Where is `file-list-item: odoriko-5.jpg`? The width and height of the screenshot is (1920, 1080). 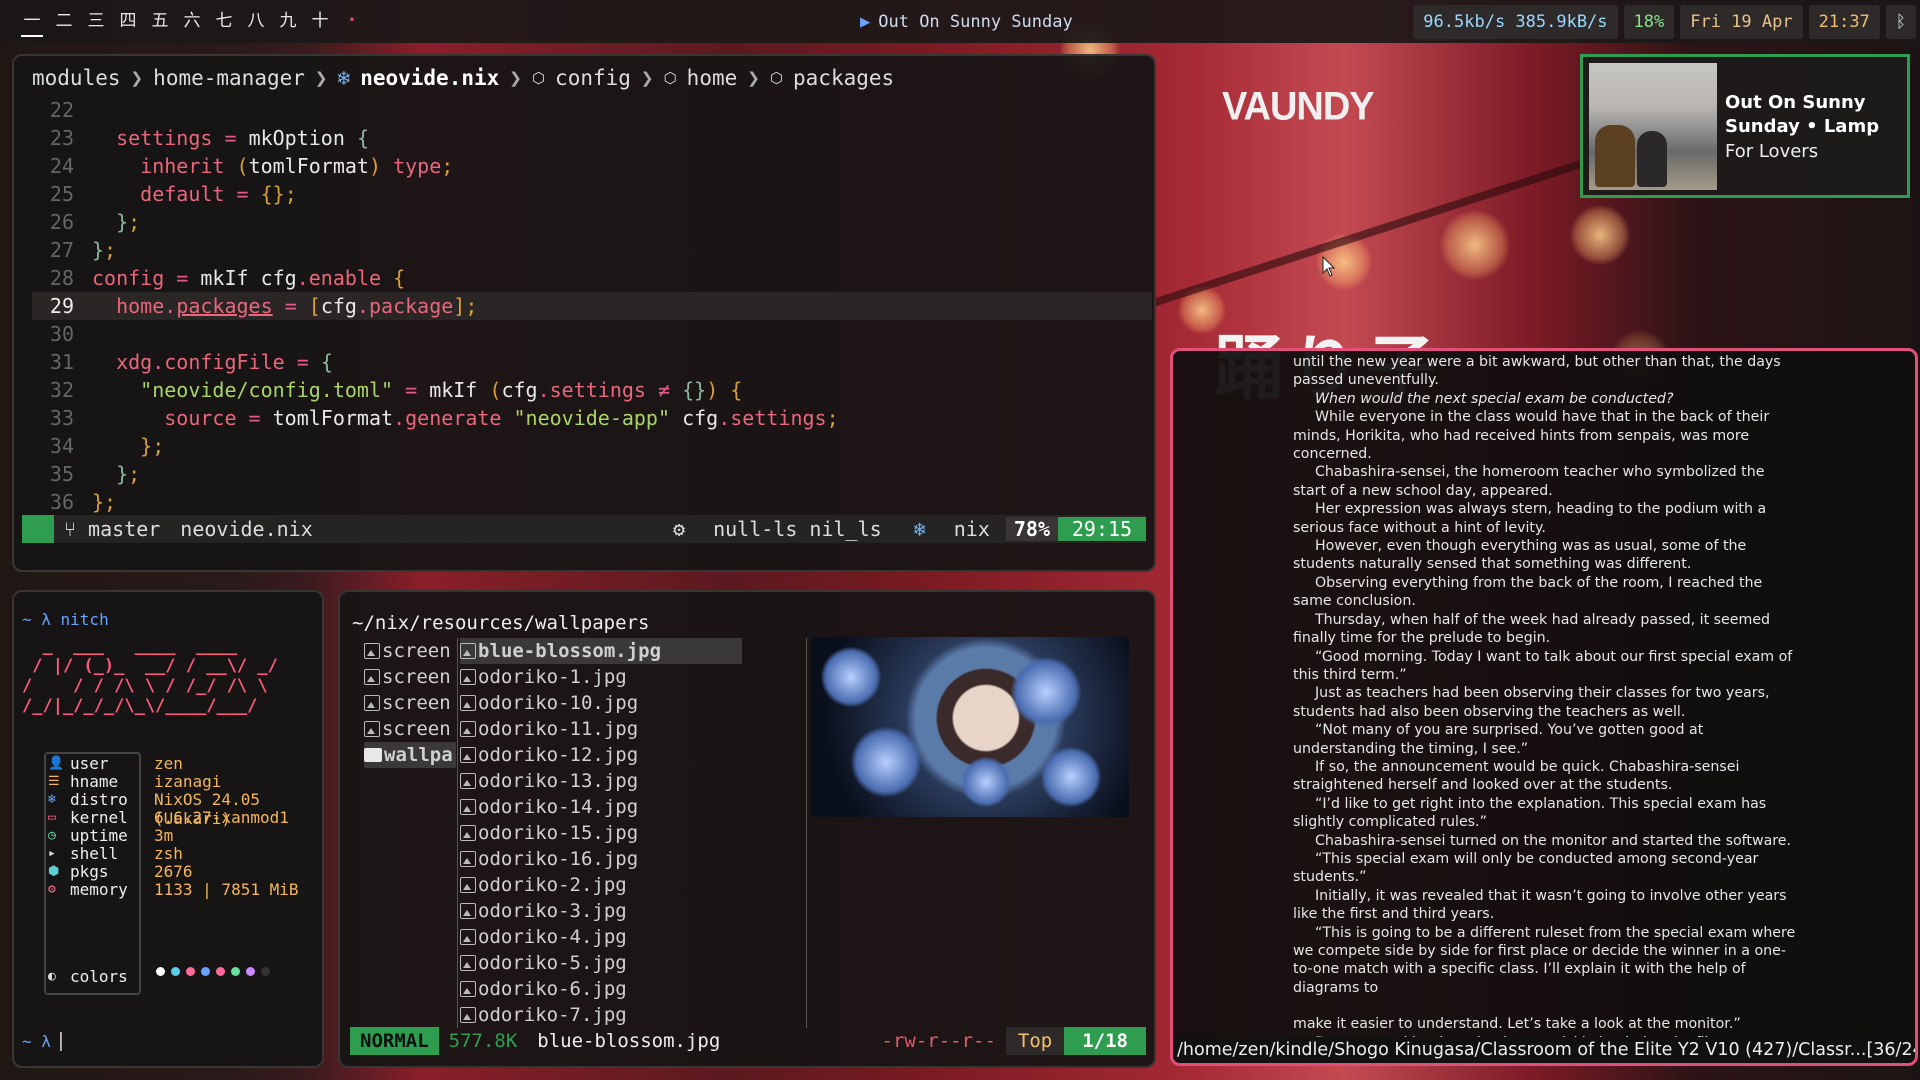 file-list-item: odoriko-5.jpg is located at coordinates (601, 963).